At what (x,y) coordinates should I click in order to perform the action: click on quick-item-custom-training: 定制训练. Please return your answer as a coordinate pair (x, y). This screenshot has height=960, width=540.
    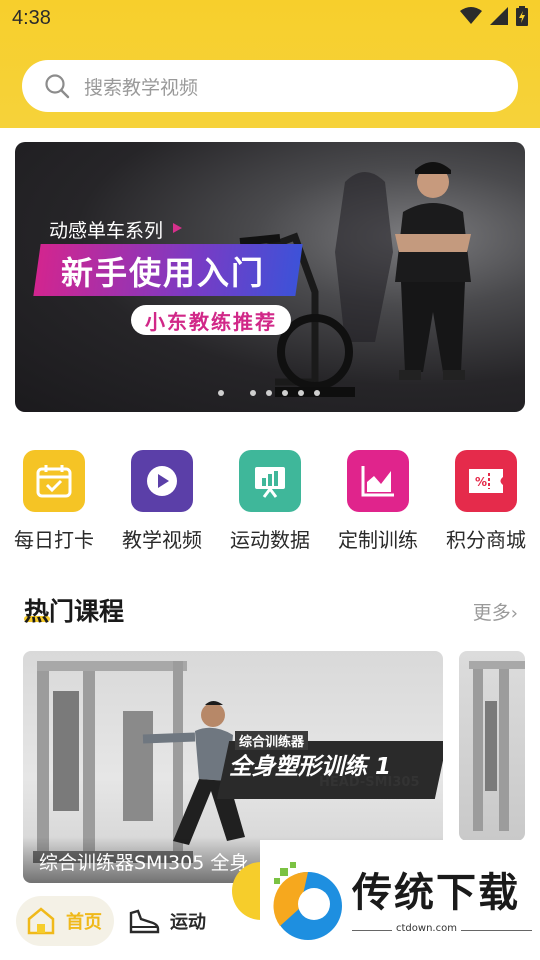
    Looking at the image, I should click on (378, 501).